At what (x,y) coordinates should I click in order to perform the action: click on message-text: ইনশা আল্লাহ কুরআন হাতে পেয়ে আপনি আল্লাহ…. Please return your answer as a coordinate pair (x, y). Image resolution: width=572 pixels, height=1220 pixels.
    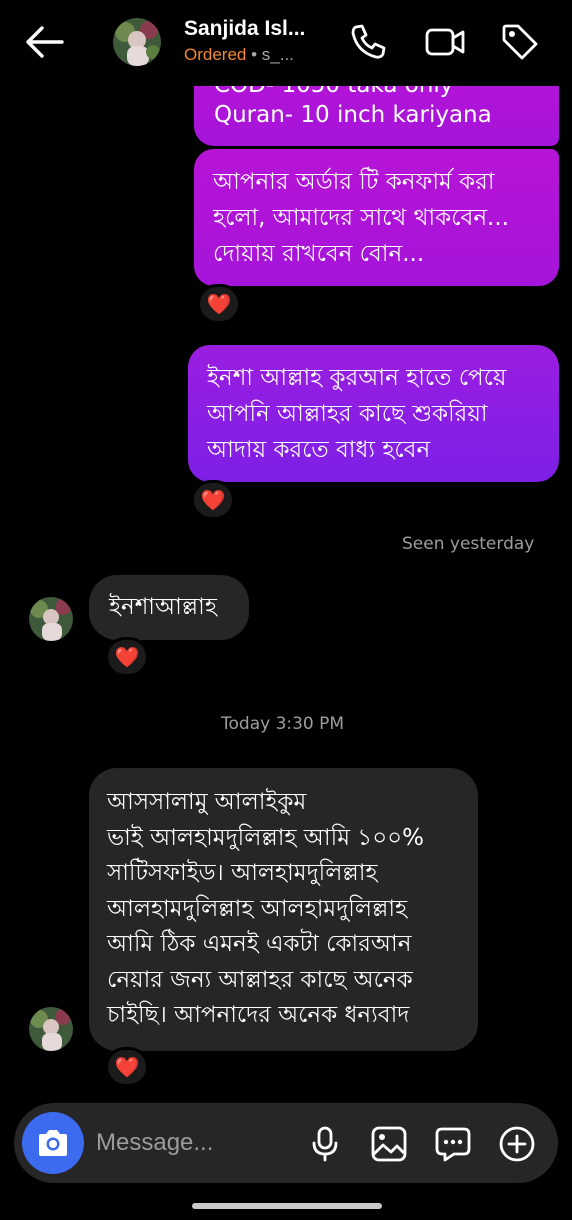
    Looking at the image, I should click on (357, 414).